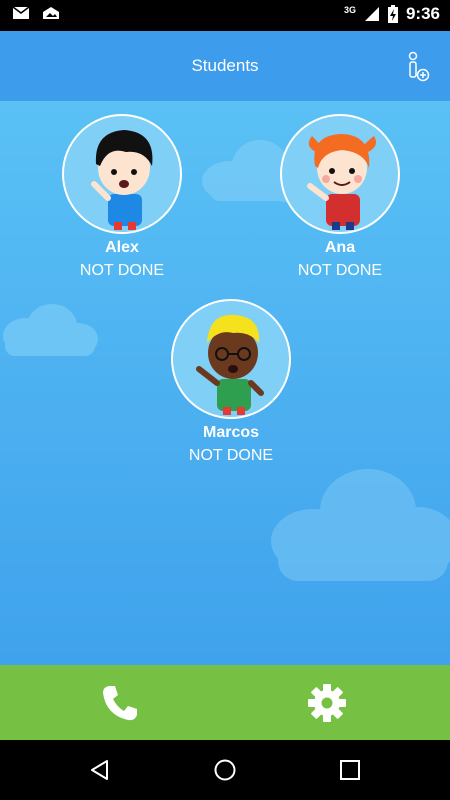 Image resolution: width=450 pixels, height=800 pixels. I want to click on mail-icon, so click(21, 12).